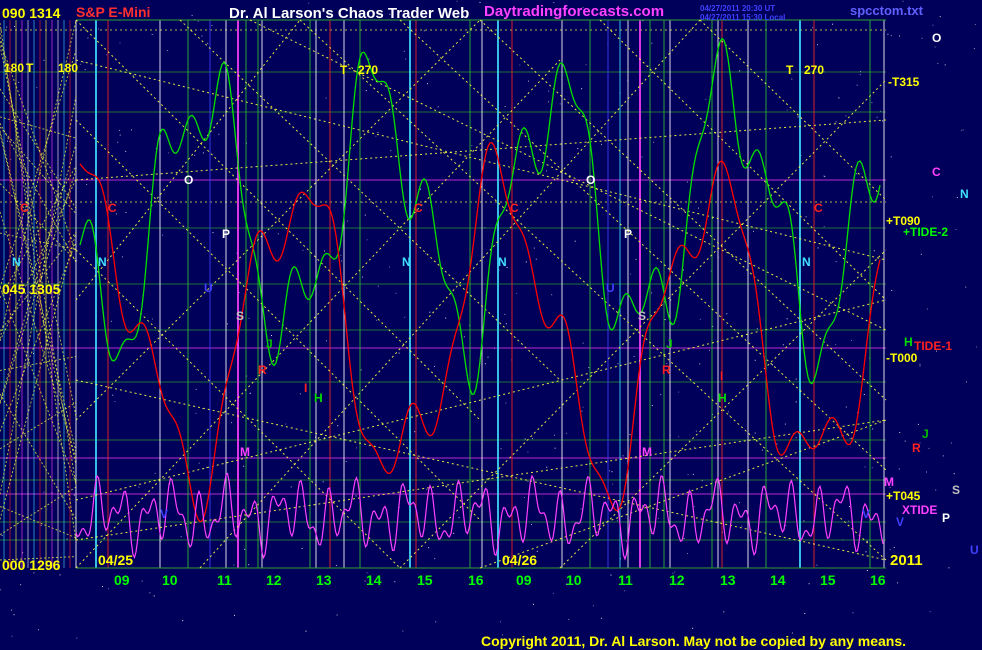  I want to click on file-name: spcctom.txt, so click(887, 10).